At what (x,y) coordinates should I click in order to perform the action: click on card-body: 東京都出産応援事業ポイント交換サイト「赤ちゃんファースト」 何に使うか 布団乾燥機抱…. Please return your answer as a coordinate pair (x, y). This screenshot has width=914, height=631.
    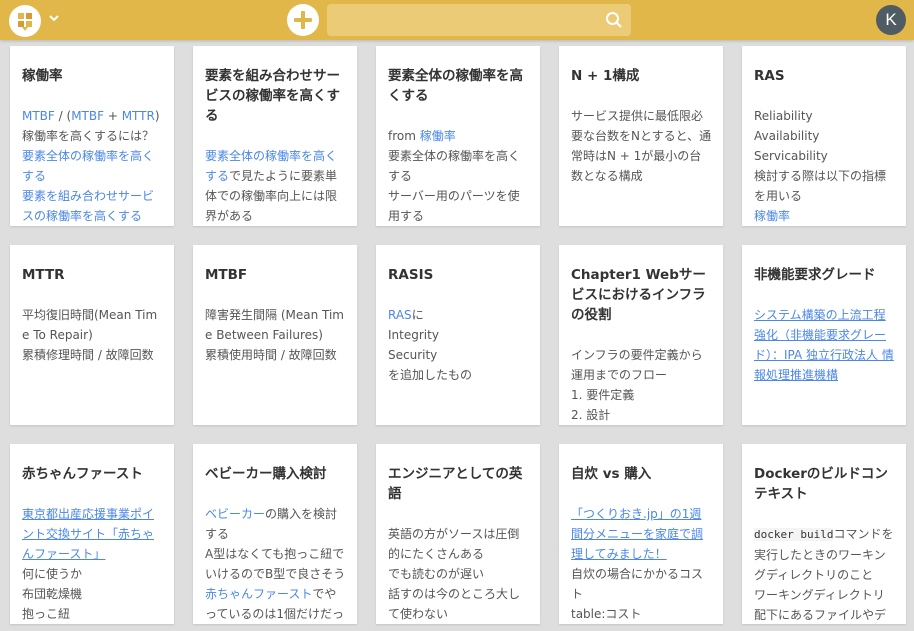
    Looking at the image, I should click on (92, 564).